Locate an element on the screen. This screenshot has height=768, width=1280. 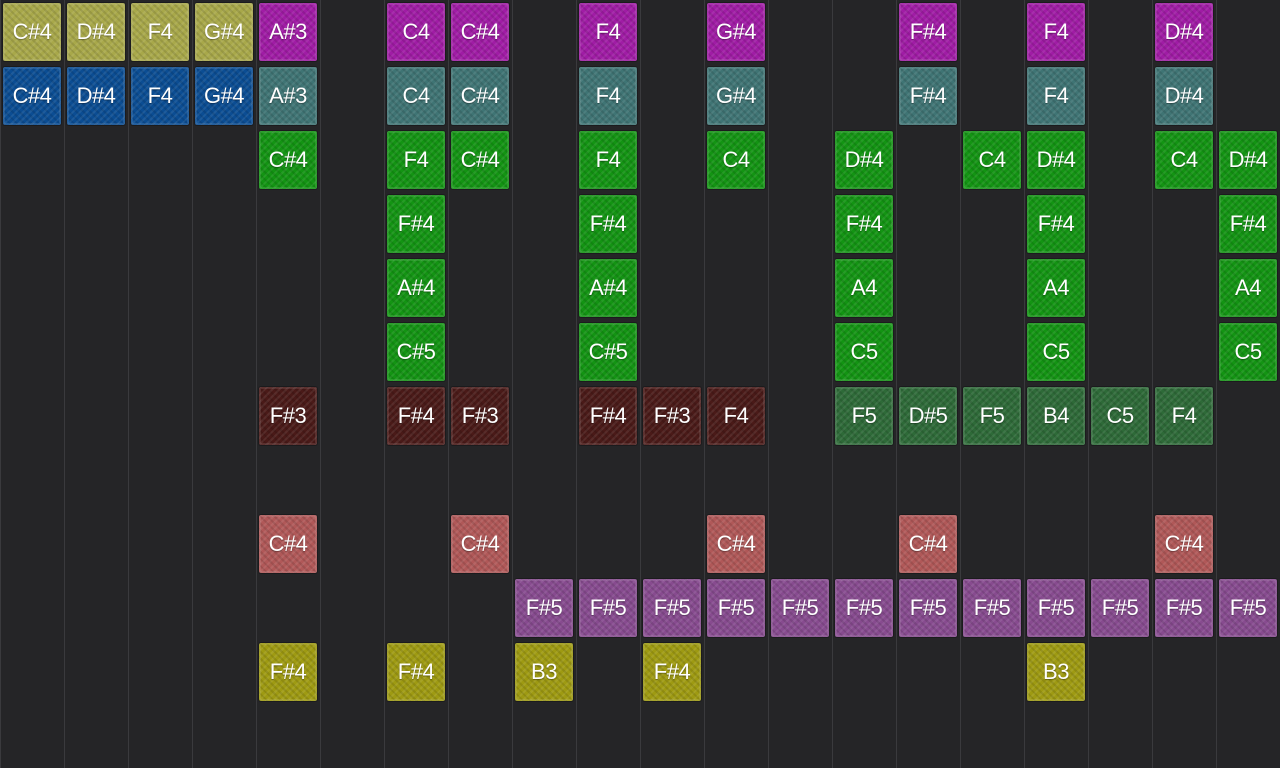
note-label: A#3 is located at coordinates (288, 31).